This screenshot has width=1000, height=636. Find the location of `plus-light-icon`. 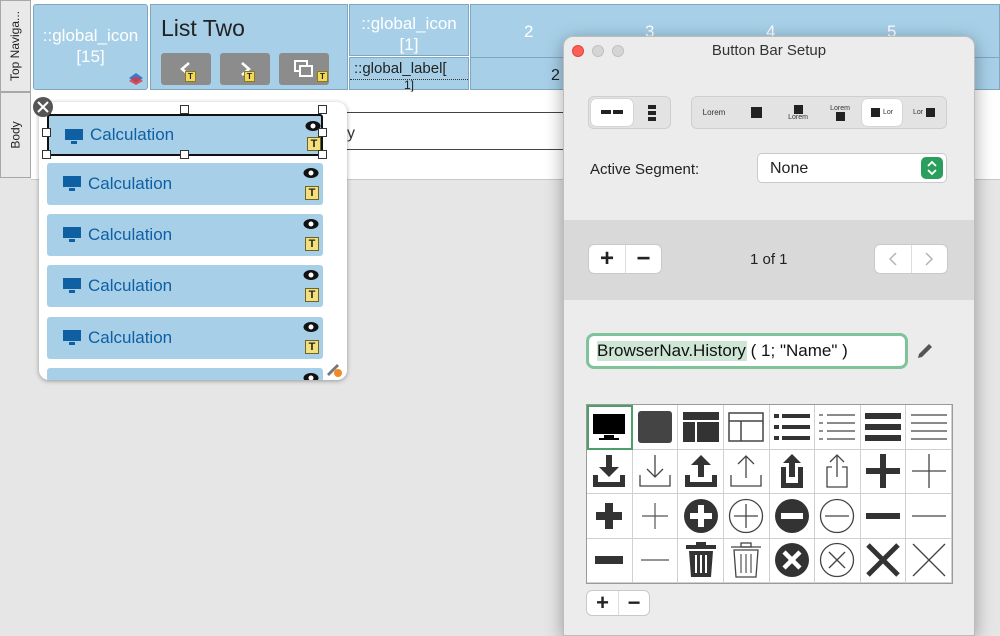

plus-light-icon is located at coordinates (655, 516).